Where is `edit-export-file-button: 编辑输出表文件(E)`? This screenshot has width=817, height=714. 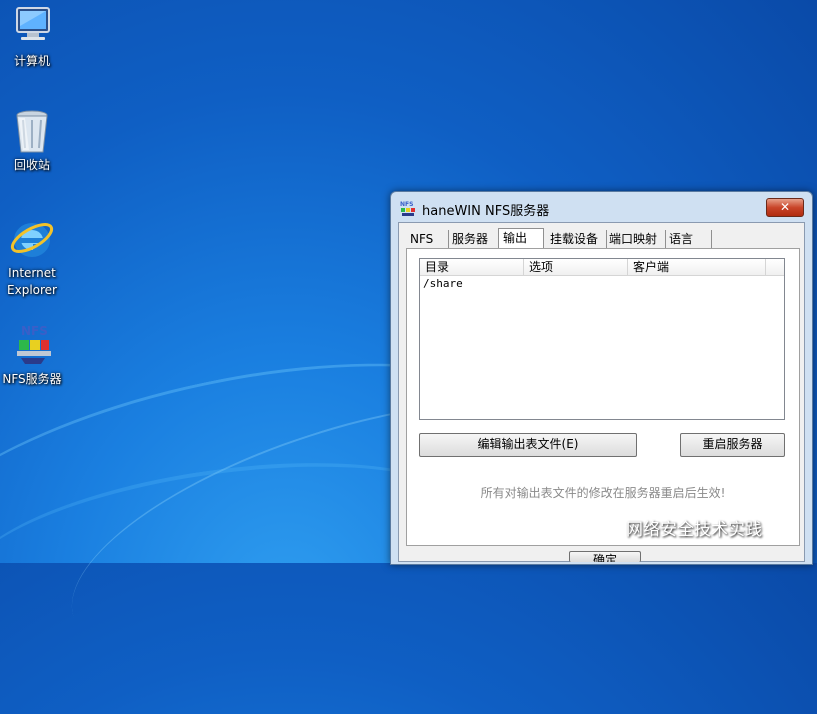
edit-export-file-button: 编辑输出表文件(E) is located at coordinates (528, 445).